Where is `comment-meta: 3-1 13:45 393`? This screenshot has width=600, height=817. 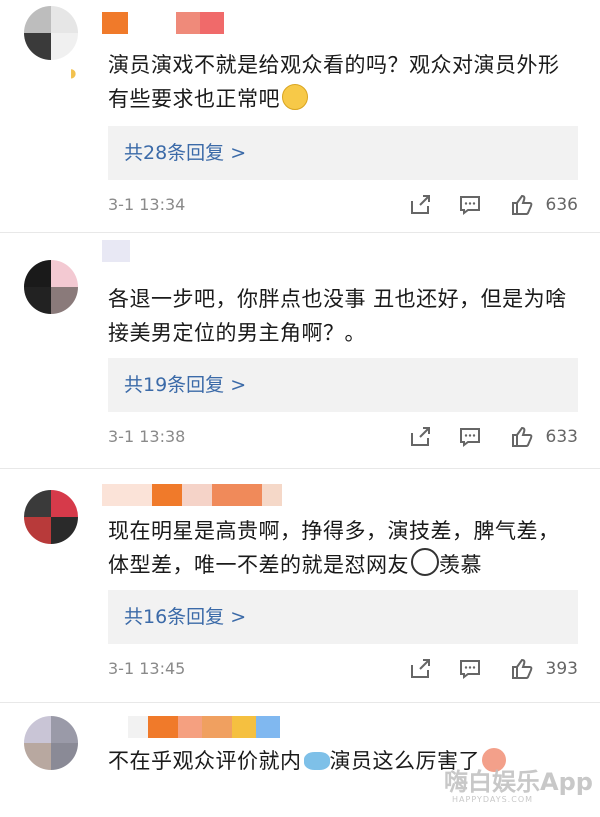 comment-meta: 3-1 13:45 393 is located at coordinates (343, 669).